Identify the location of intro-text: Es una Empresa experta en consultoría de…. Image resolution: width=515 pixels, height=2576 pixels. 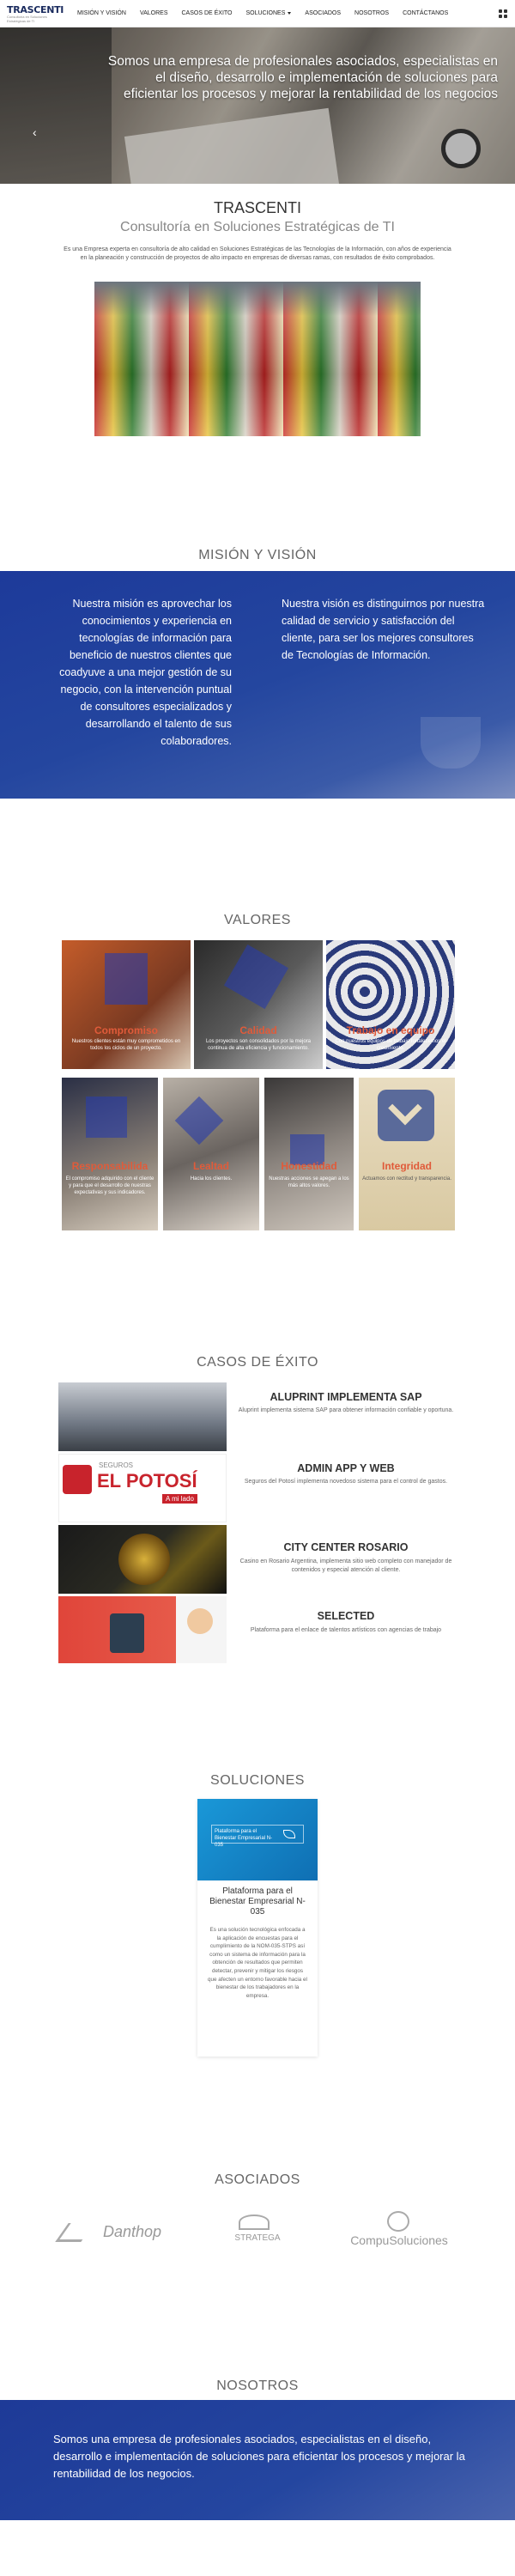
(257, 253).